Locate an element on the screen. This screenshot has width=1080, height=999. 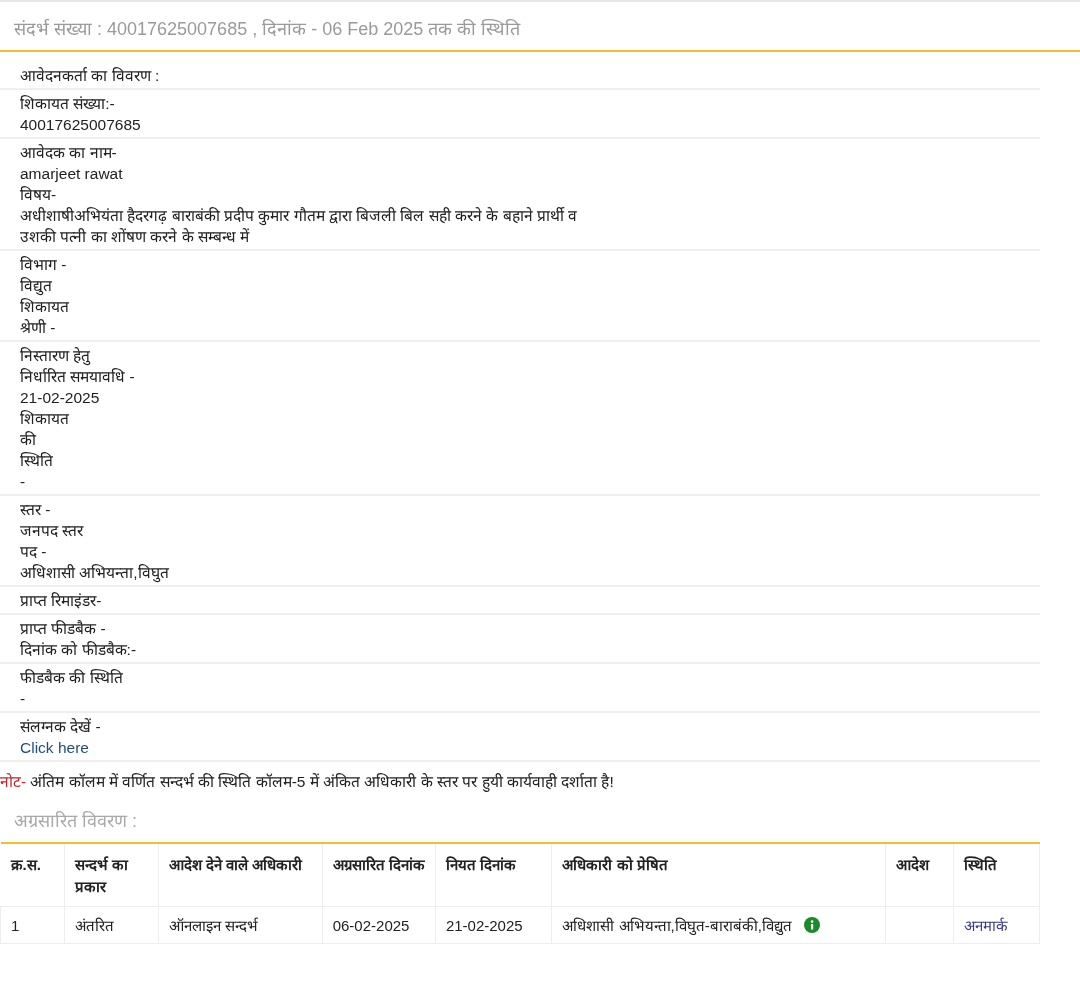
detail-text: श्रेणी - is located at coordinates (38, 328).